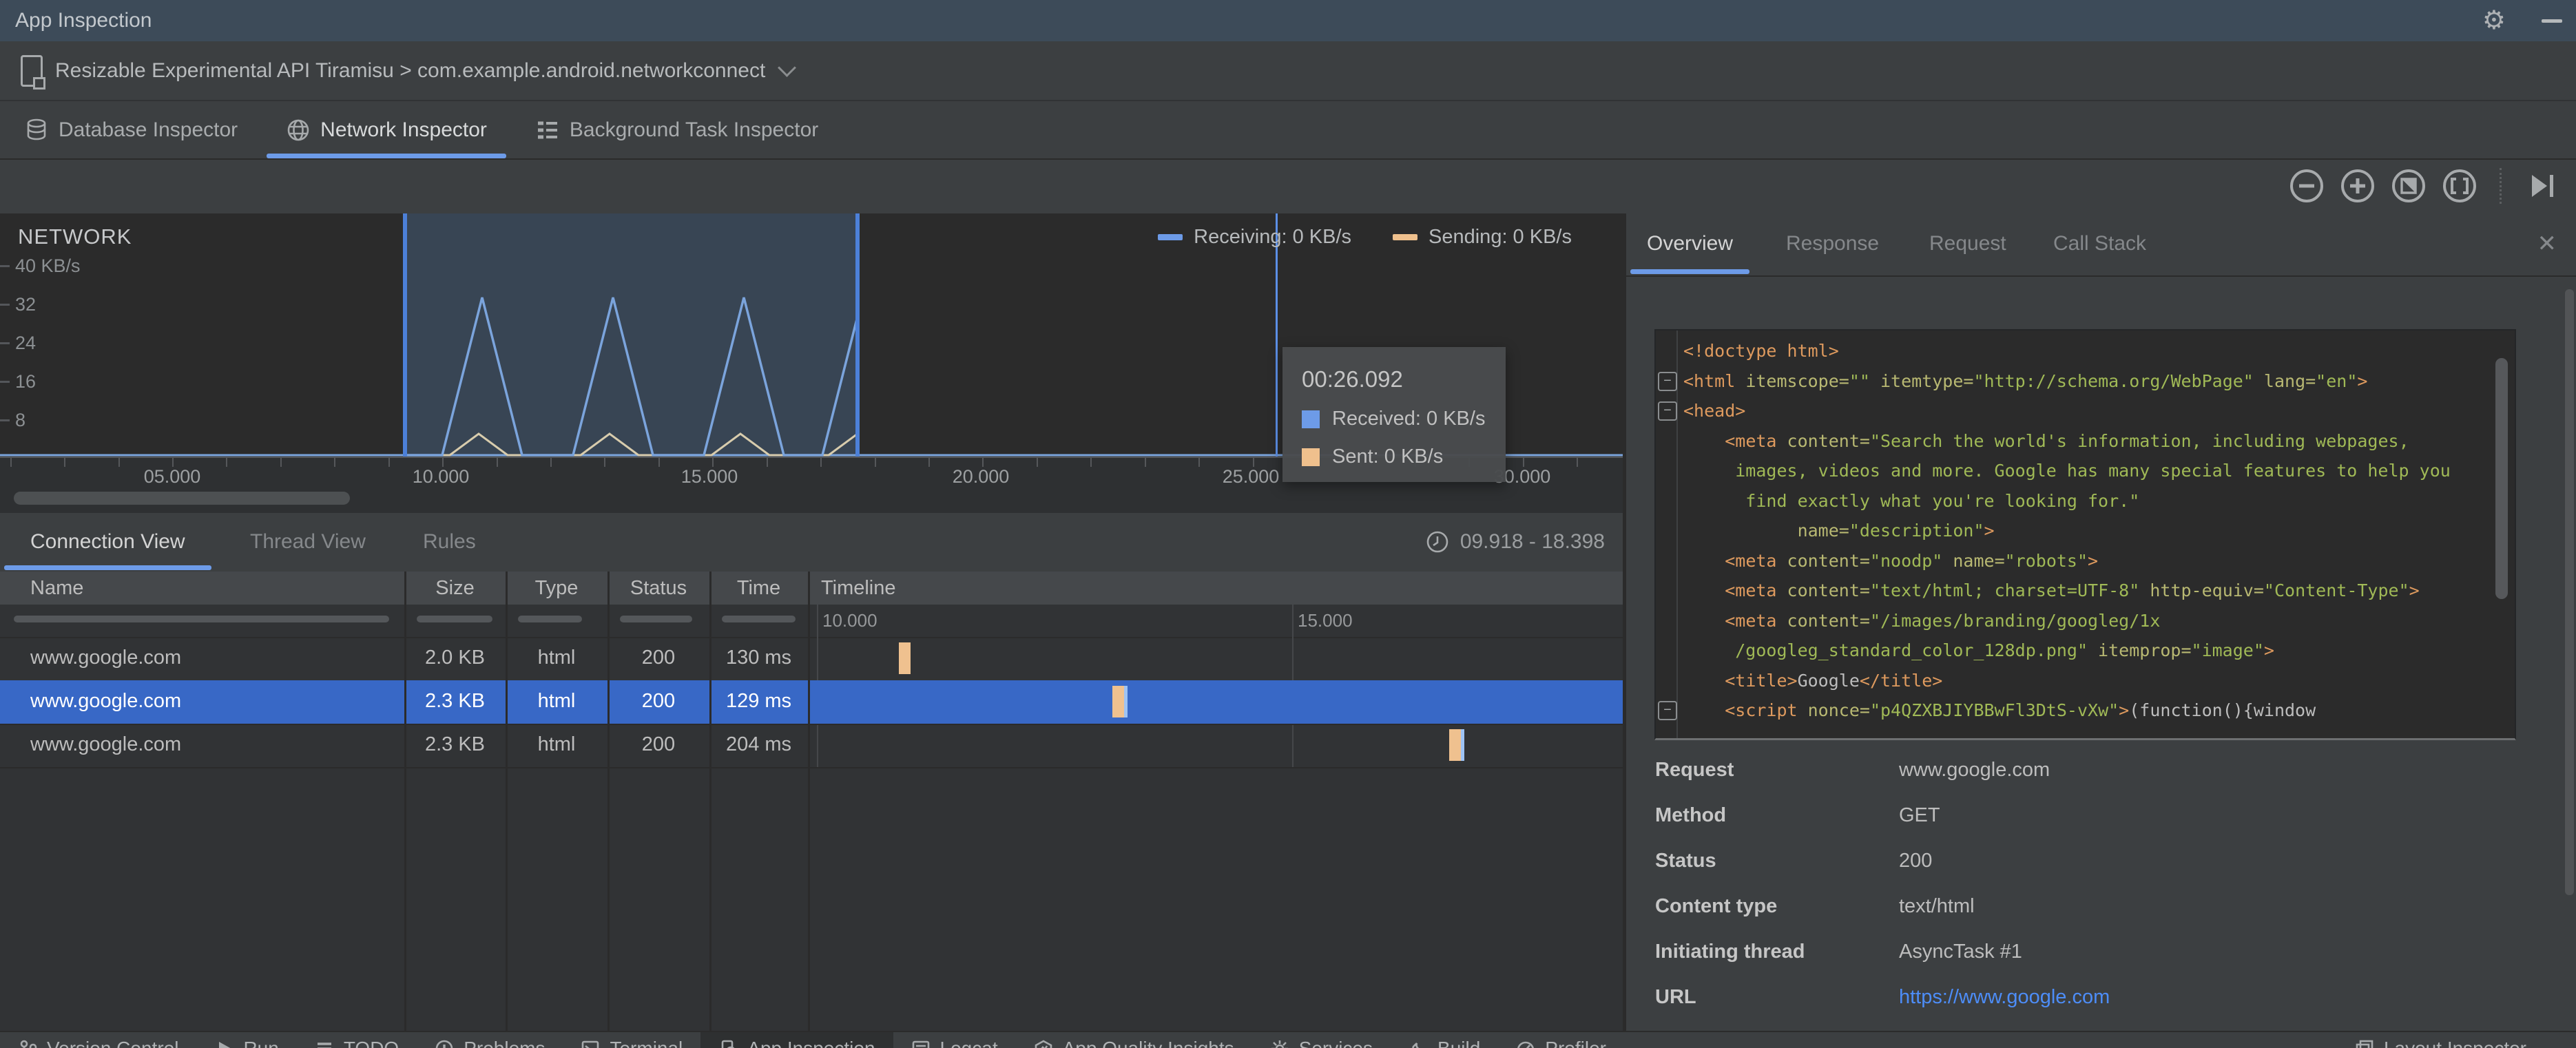 This screenshot has width=2576, height=1048. I want to click on toolbar-divider, so click(2501, 186).